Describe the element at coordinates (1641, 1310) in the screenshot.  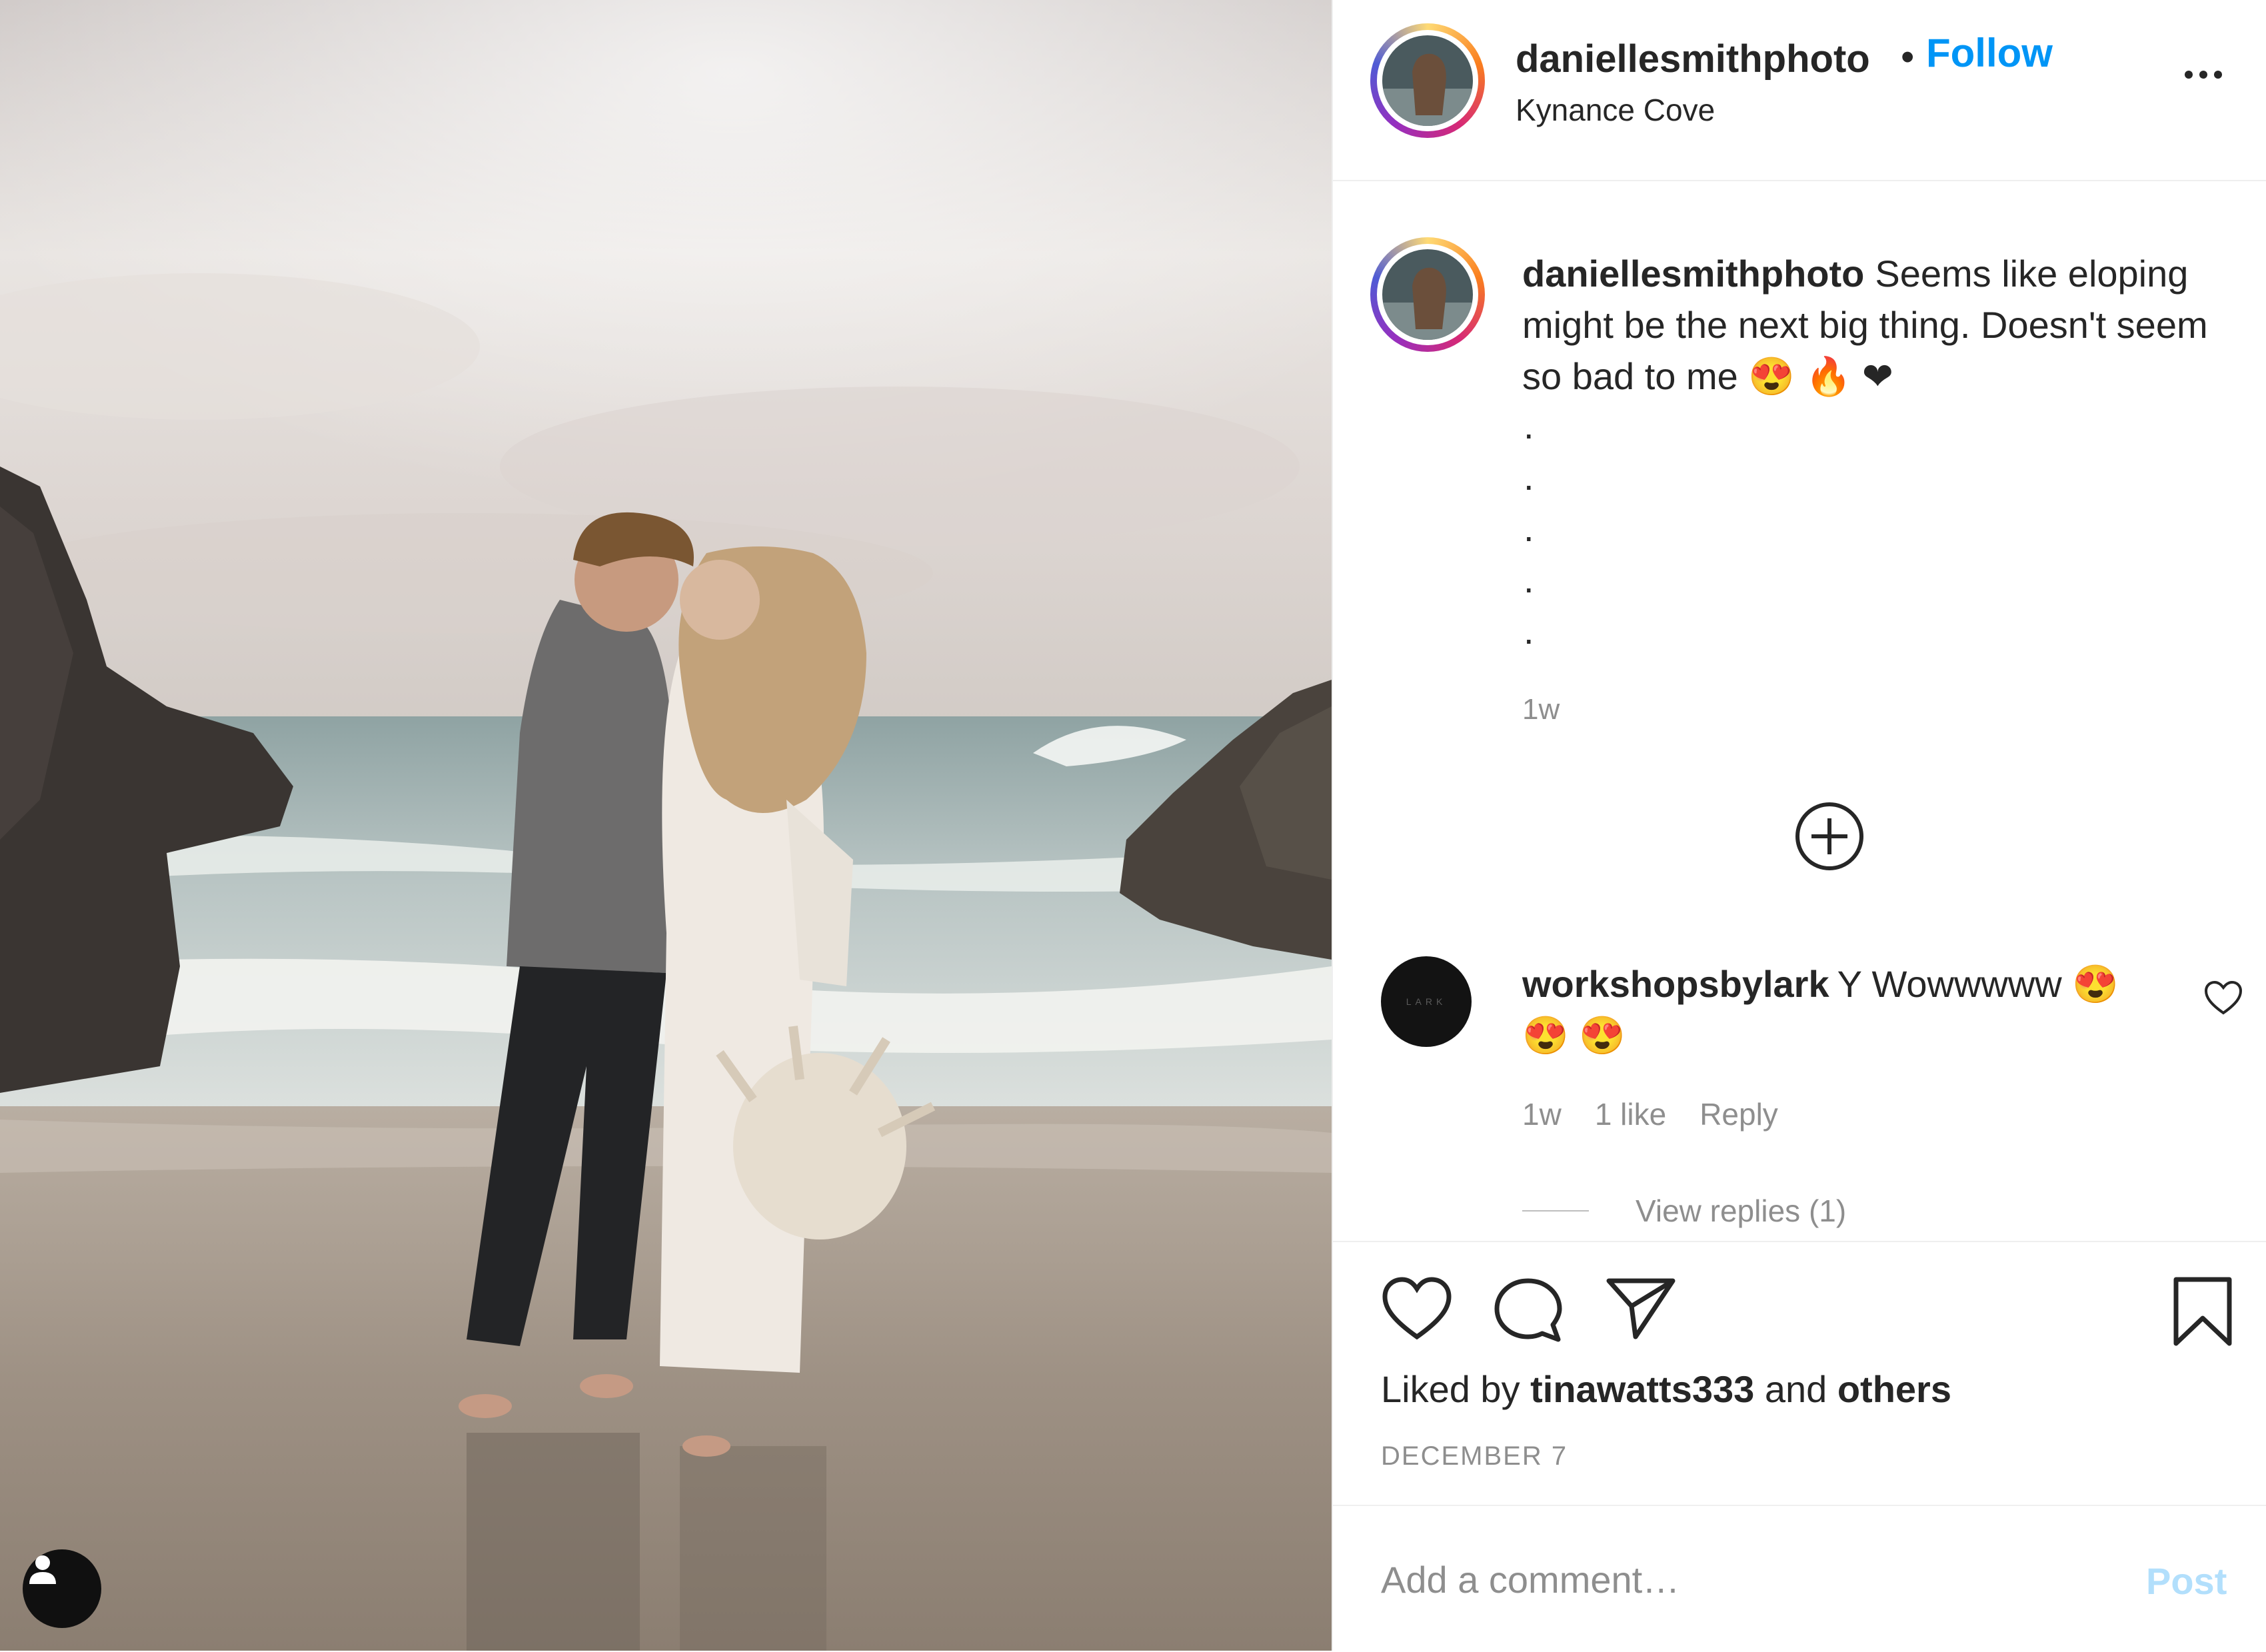
I see `share-icon` at that location.